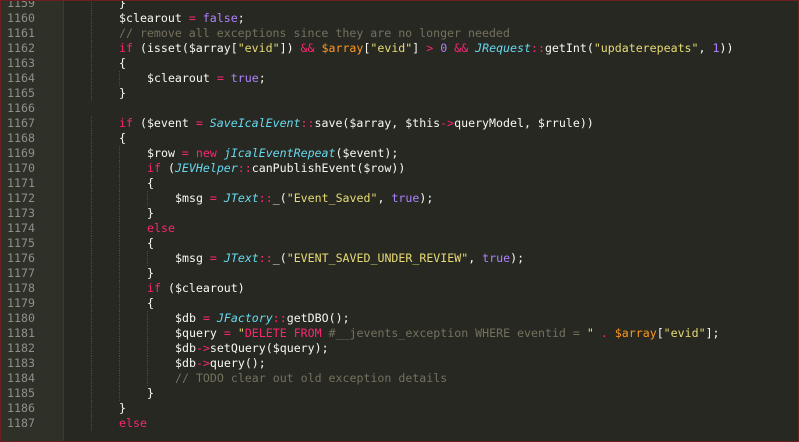 The width and height of the screenshot is (799, 442). Describe the element at coordinates (399, 6) in the screenshot. I see `code-line: 1159}` at that location.